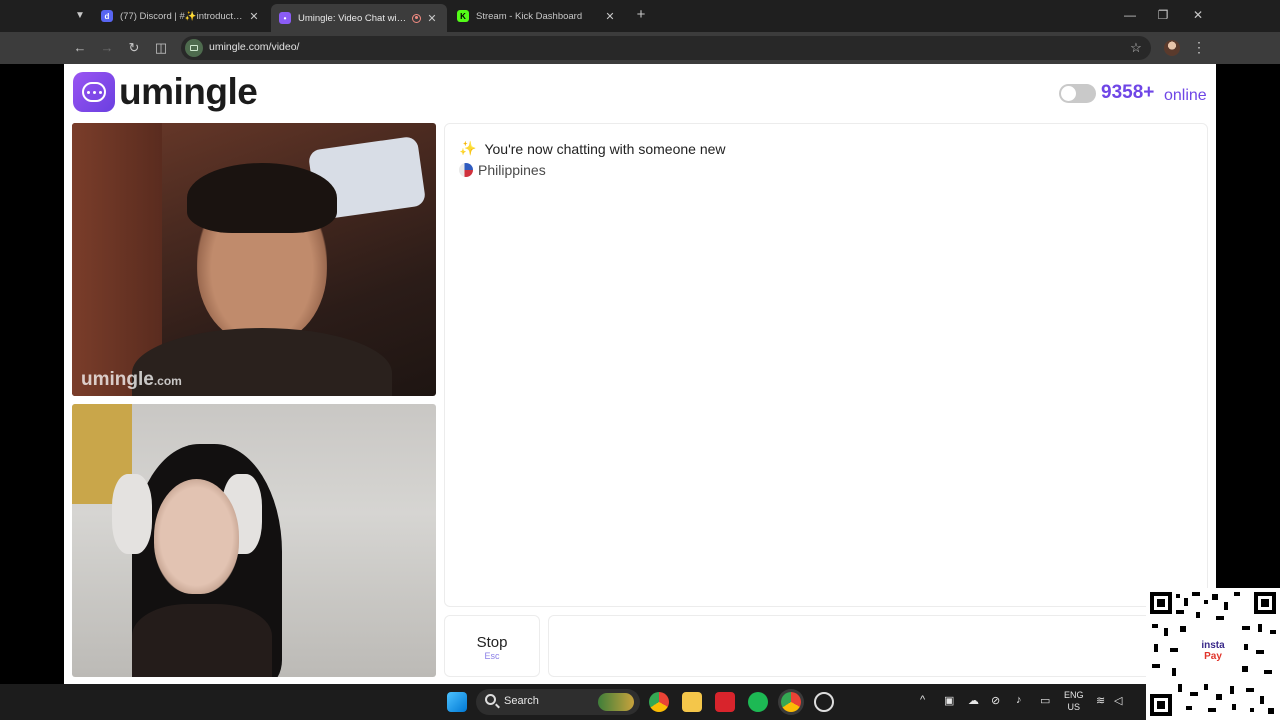 The image size is (1280, 720). I want to click on close-window-icon: ✕, so click(1198, 15).